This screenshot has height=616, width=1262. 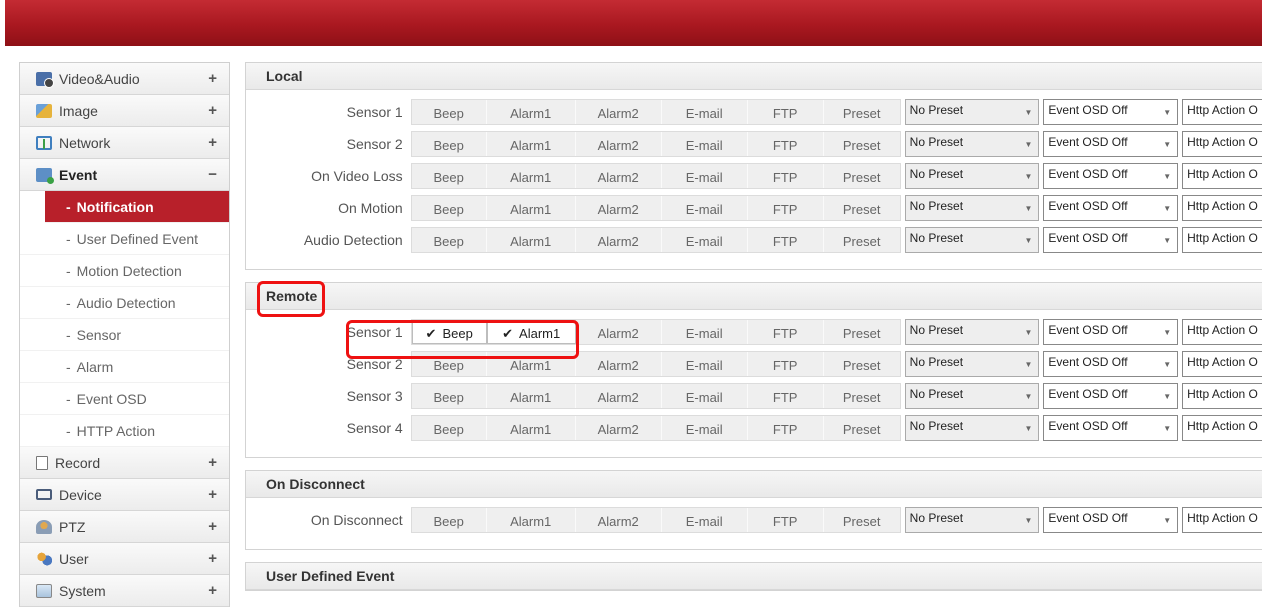 What do you see at coordinates (124, 303) in the screenshot?
I see `sidebar-subitem-audio-detection: - Audio Detection` at bounding box center [124, 303].